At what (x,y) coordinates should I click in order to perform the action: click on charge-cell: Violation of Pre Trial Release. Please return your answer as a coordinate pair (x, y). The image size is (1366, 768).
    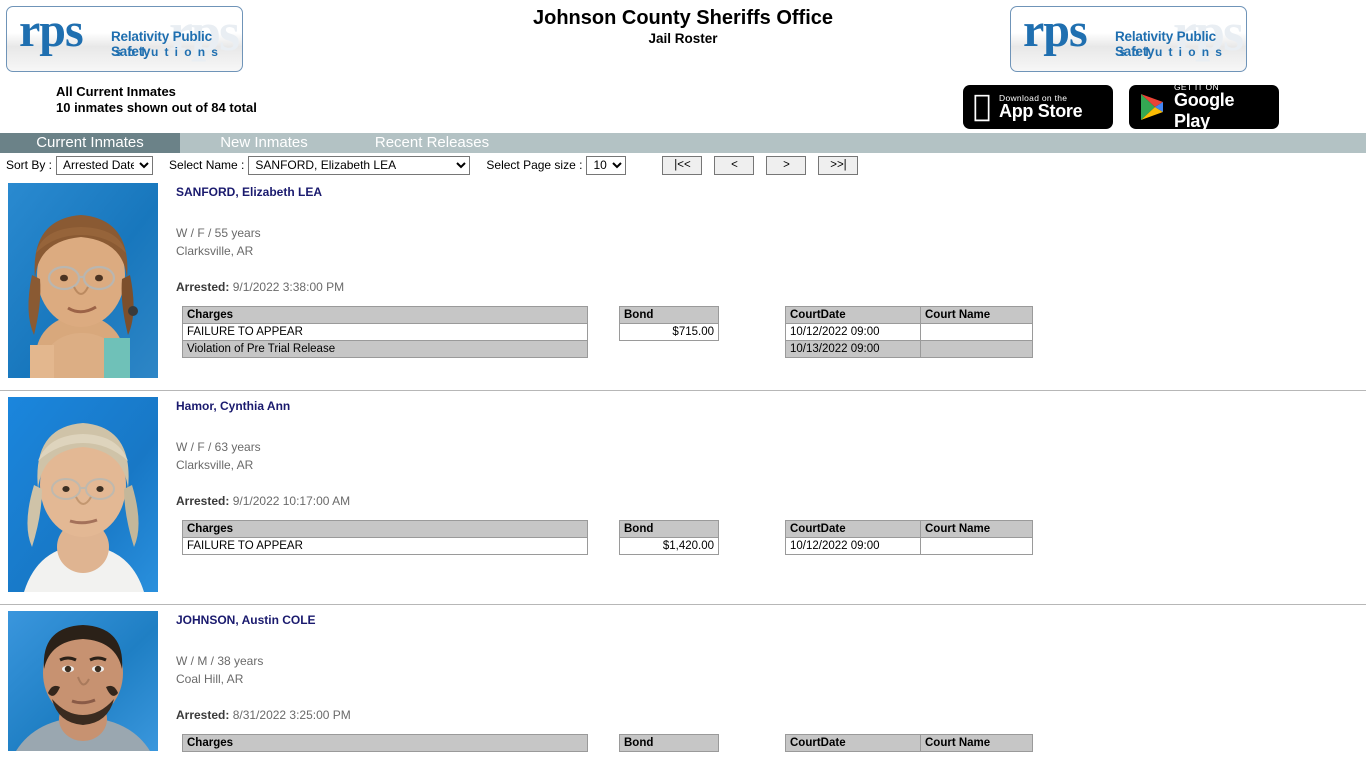
    Looking at the image, I should click on (385, 349).